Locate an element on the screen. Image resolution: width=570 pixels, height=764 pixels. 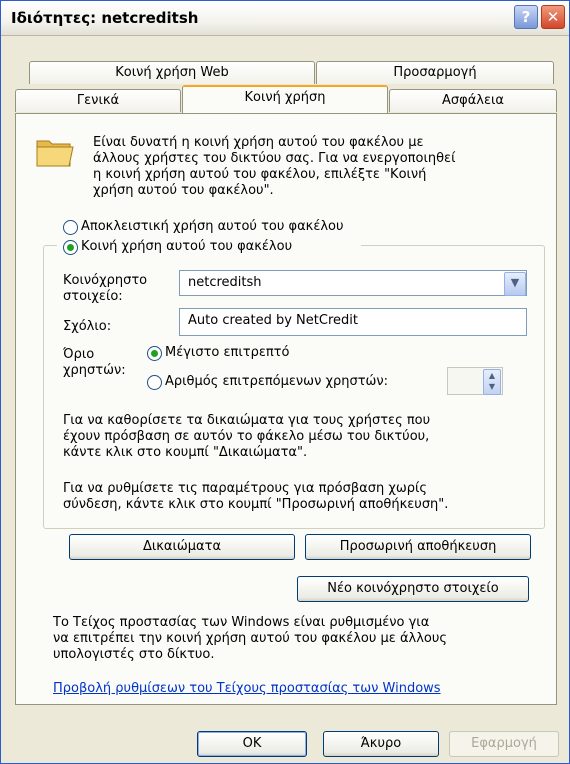
title-bar: Ιδιότητες: netcreditsh ? ✕ is located at coordinates (285, 18).